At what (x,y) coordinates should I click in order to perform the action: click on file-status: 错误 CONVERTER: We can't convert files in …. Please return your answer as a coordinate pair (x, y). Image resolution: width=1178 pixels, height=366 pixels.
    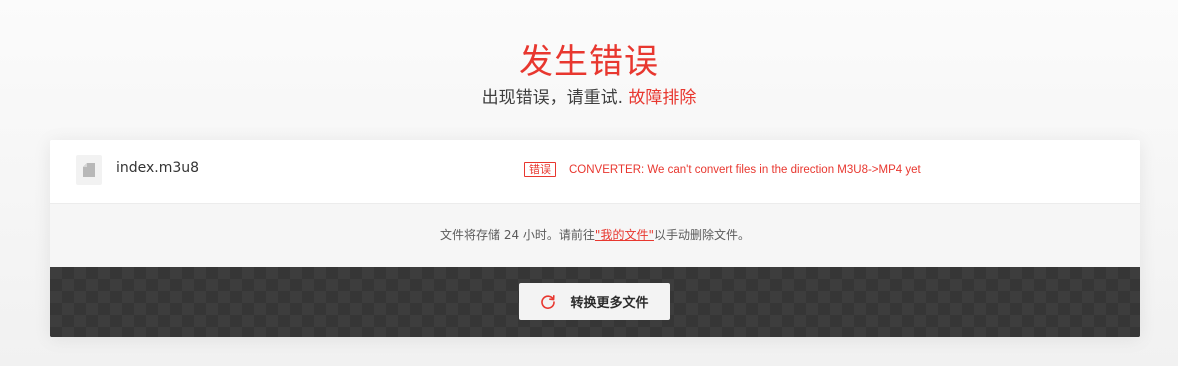
    Looking at the image, I should click on (722, 169).